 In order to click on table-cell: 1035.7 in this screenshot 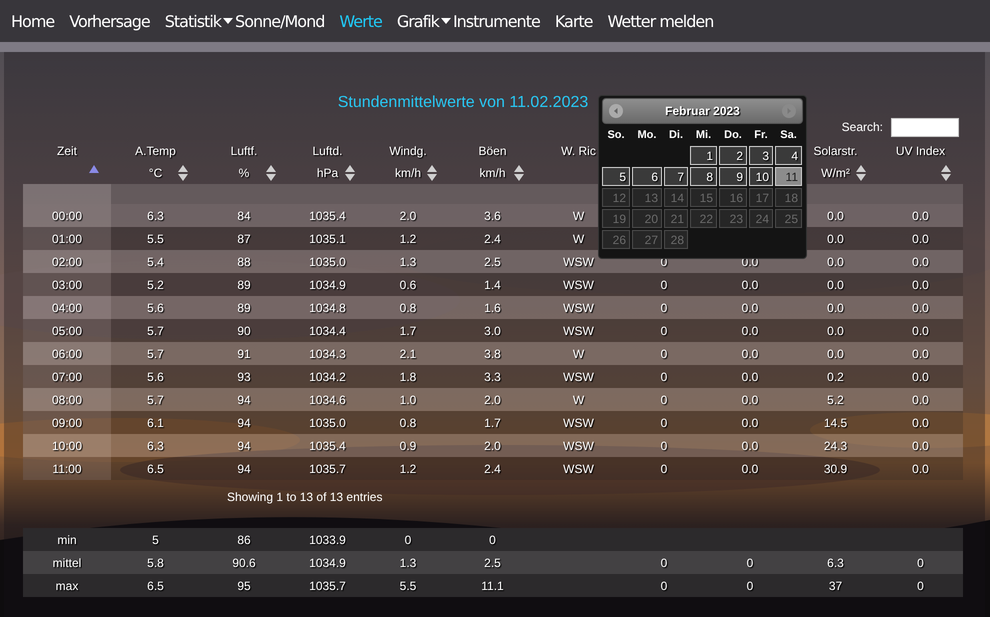, I will do `click(327, 469)`.